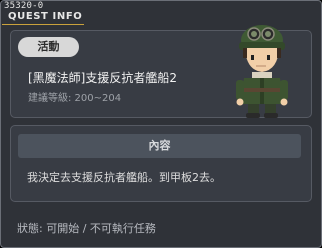  Describe the element at coordinates (43, 24) in the screenshot. I see `title-underline` at that location.